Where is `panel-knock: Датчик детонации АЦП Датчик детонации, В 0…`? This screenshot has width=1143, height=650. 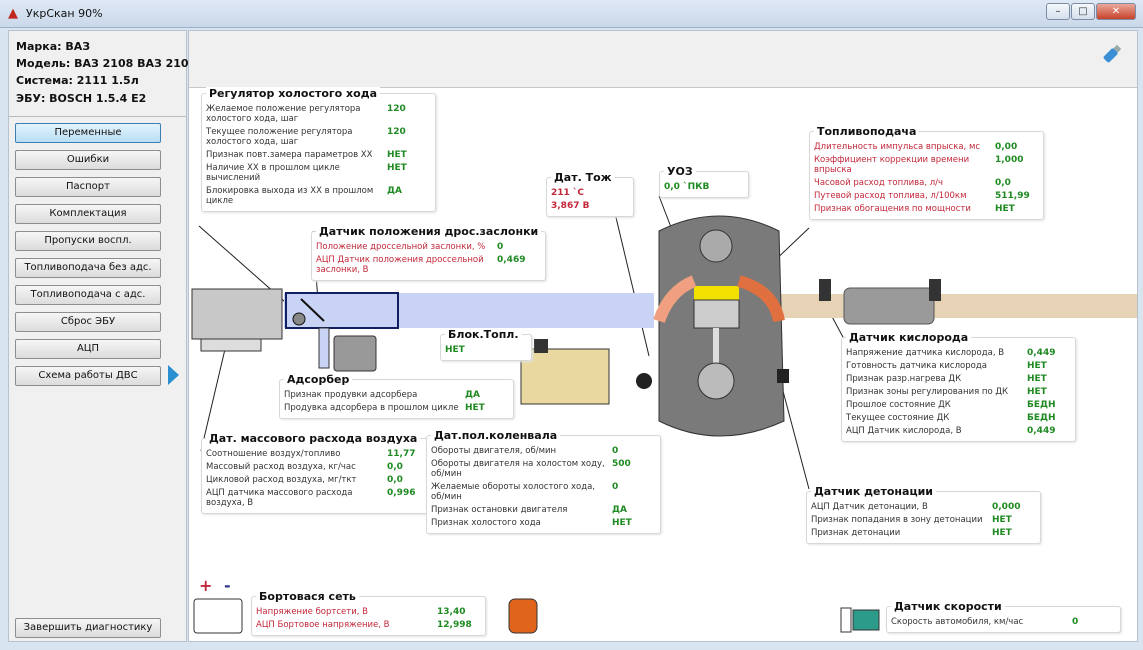
panel-knock: Датчик детонации АЦП Датчик детонации, В 0… is located at coordinates (923, 514).